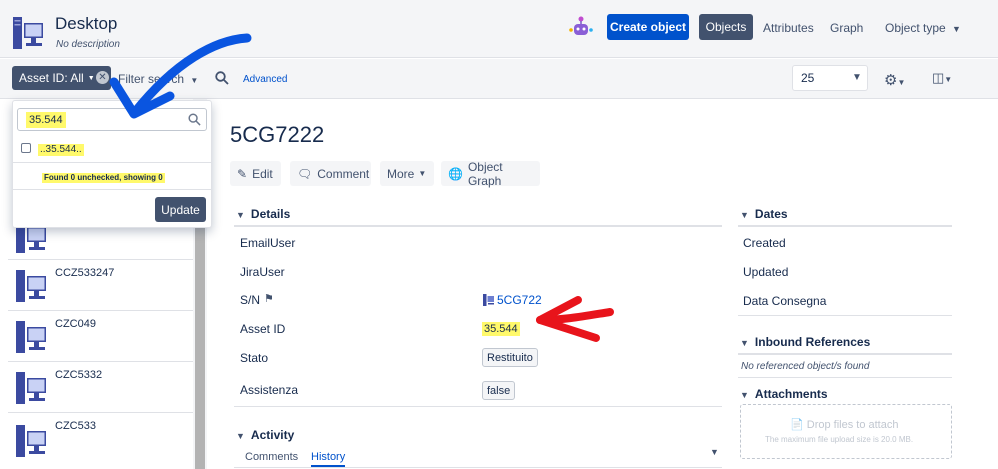 This screenshot has width=998, height=469. Describe the element at coordinates (894, 80) in the screenshot. I see `gear-icon: ⚙▼` at that location.